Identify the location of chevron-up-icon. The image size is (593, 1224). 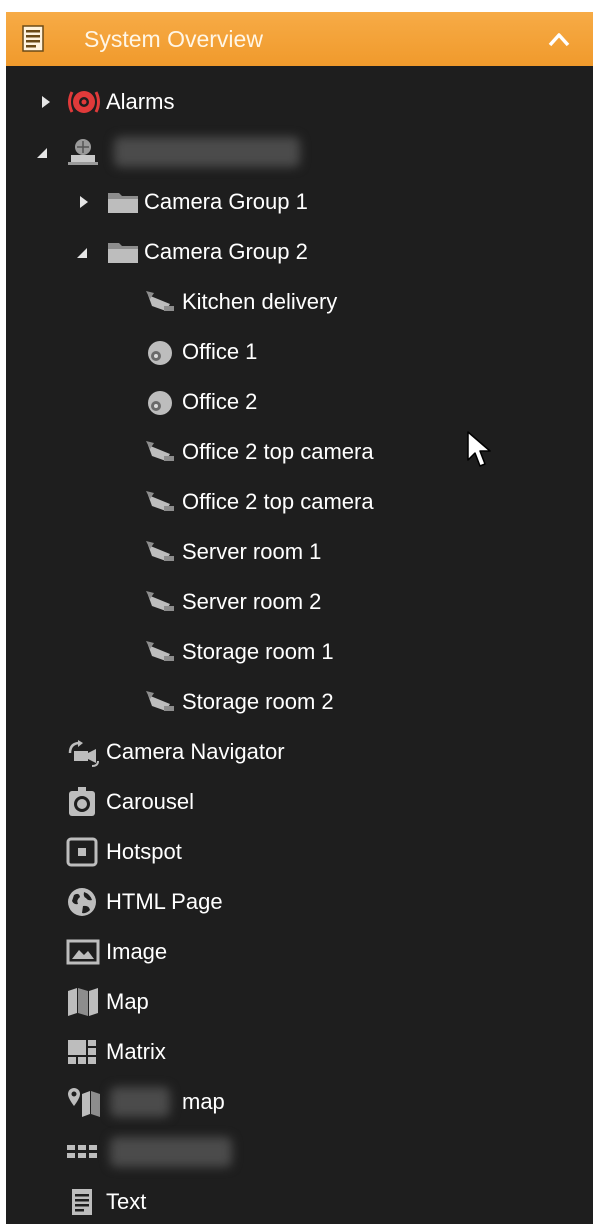
(559, 39).